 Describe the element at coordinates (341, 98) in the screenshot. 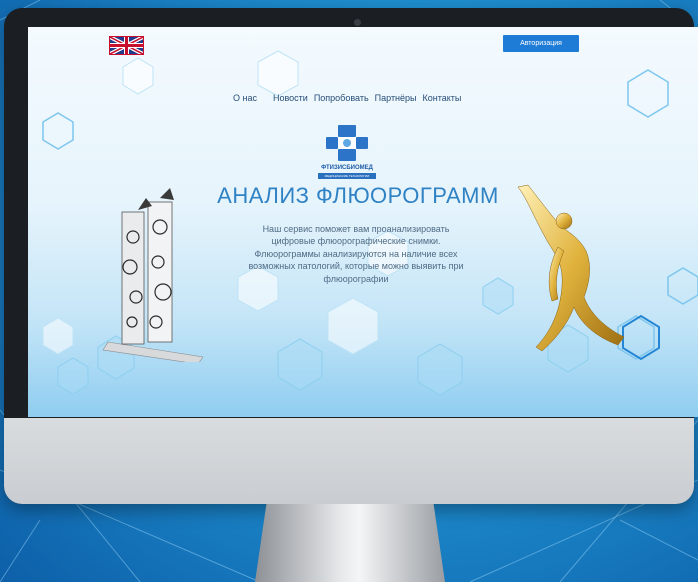

I see `nav-item-try: Попробовать` at that location.